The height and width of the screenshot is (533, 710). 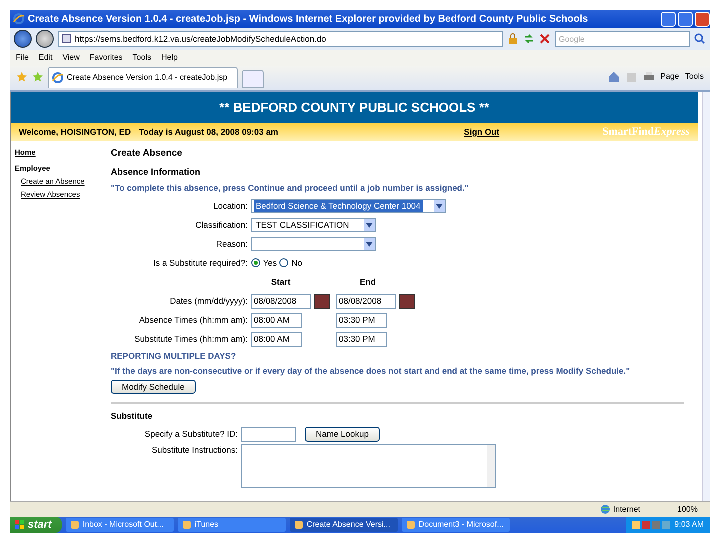 I want to click on forward-button, so click(x=45, y=39).